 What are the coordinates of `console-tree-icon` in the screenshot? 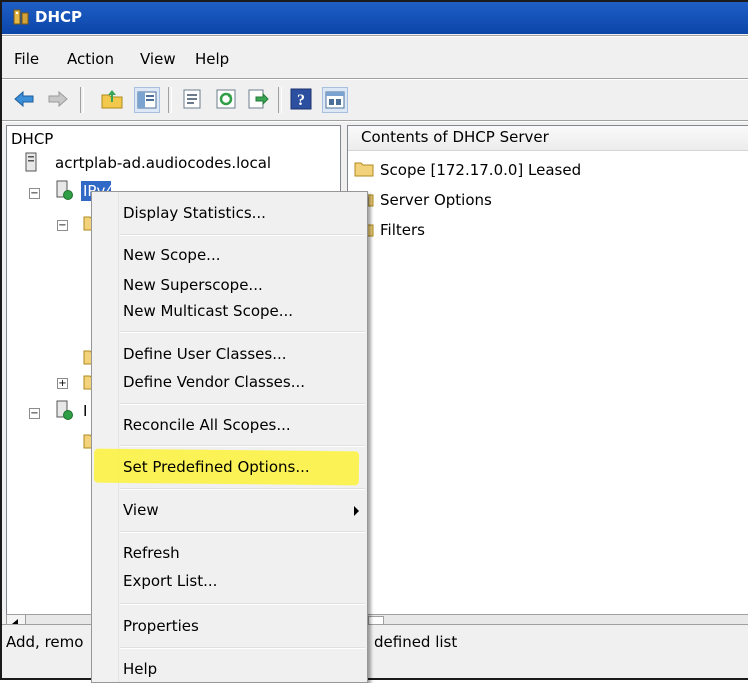 It's located at (335, 100).